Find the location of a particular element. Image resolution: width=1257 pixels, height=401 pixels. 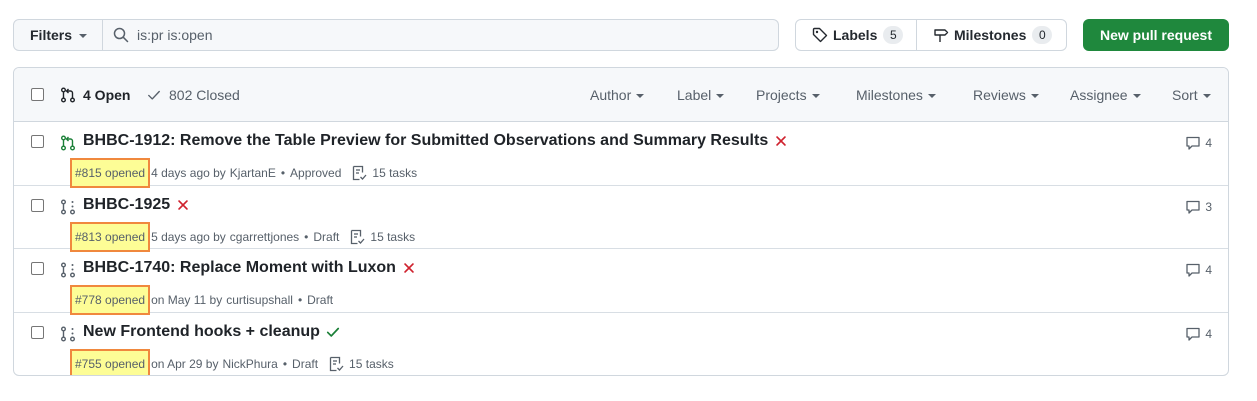

filter-search-group: Filters is located at coordinates (396, 35).